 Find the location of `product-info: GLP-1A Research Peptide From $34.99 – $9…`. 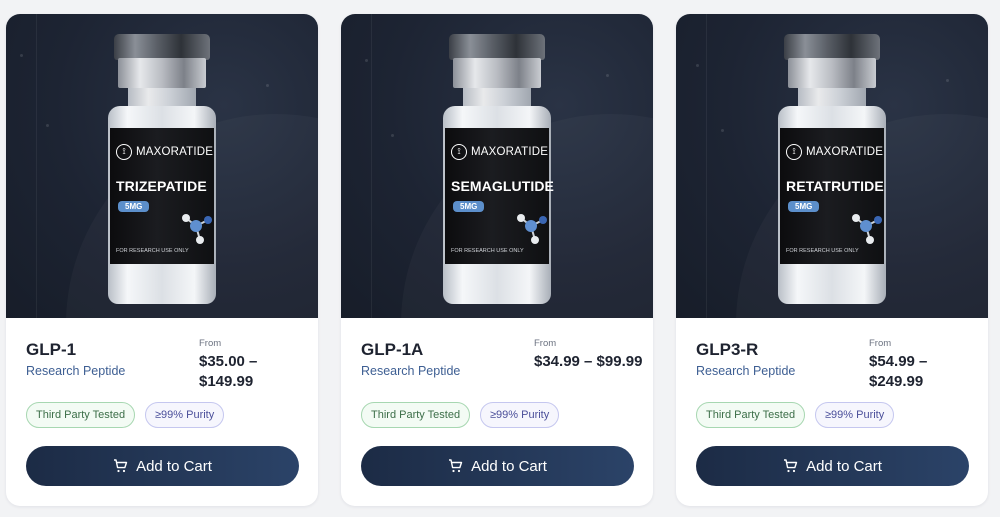

product-info: GLP-1A Research Peptide From $34.99 – $9… is located at coordinates (497, 412).